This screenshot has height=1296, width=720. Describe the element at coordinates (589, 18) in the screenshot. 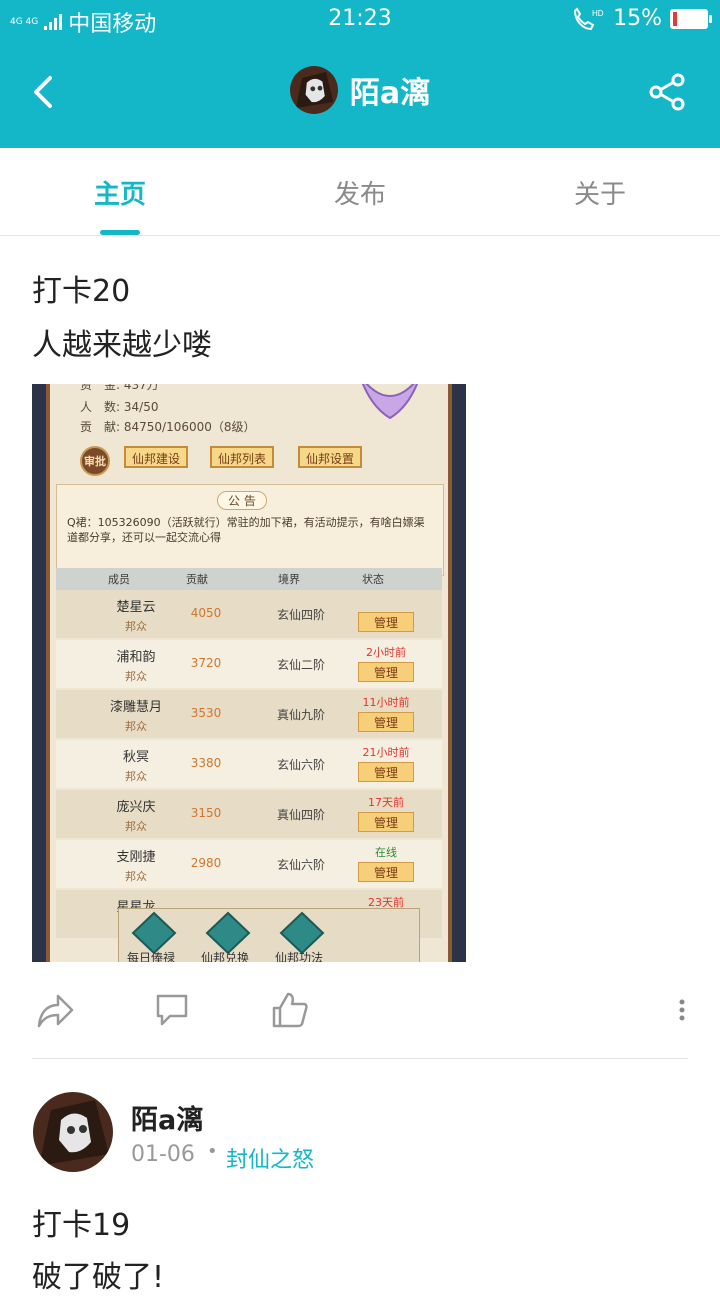

I see `phone-hd-icon: HD` at that location.